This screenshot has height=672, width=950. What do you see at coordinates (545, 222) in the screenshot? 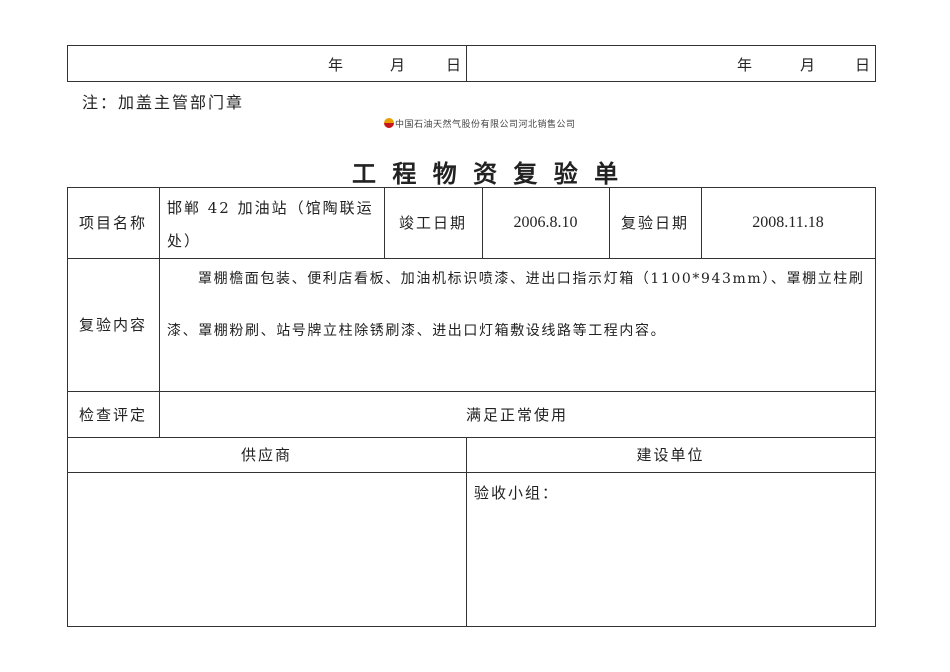
I see `completion-date-value: 2006.8.10` at bounding box center [545, 222].